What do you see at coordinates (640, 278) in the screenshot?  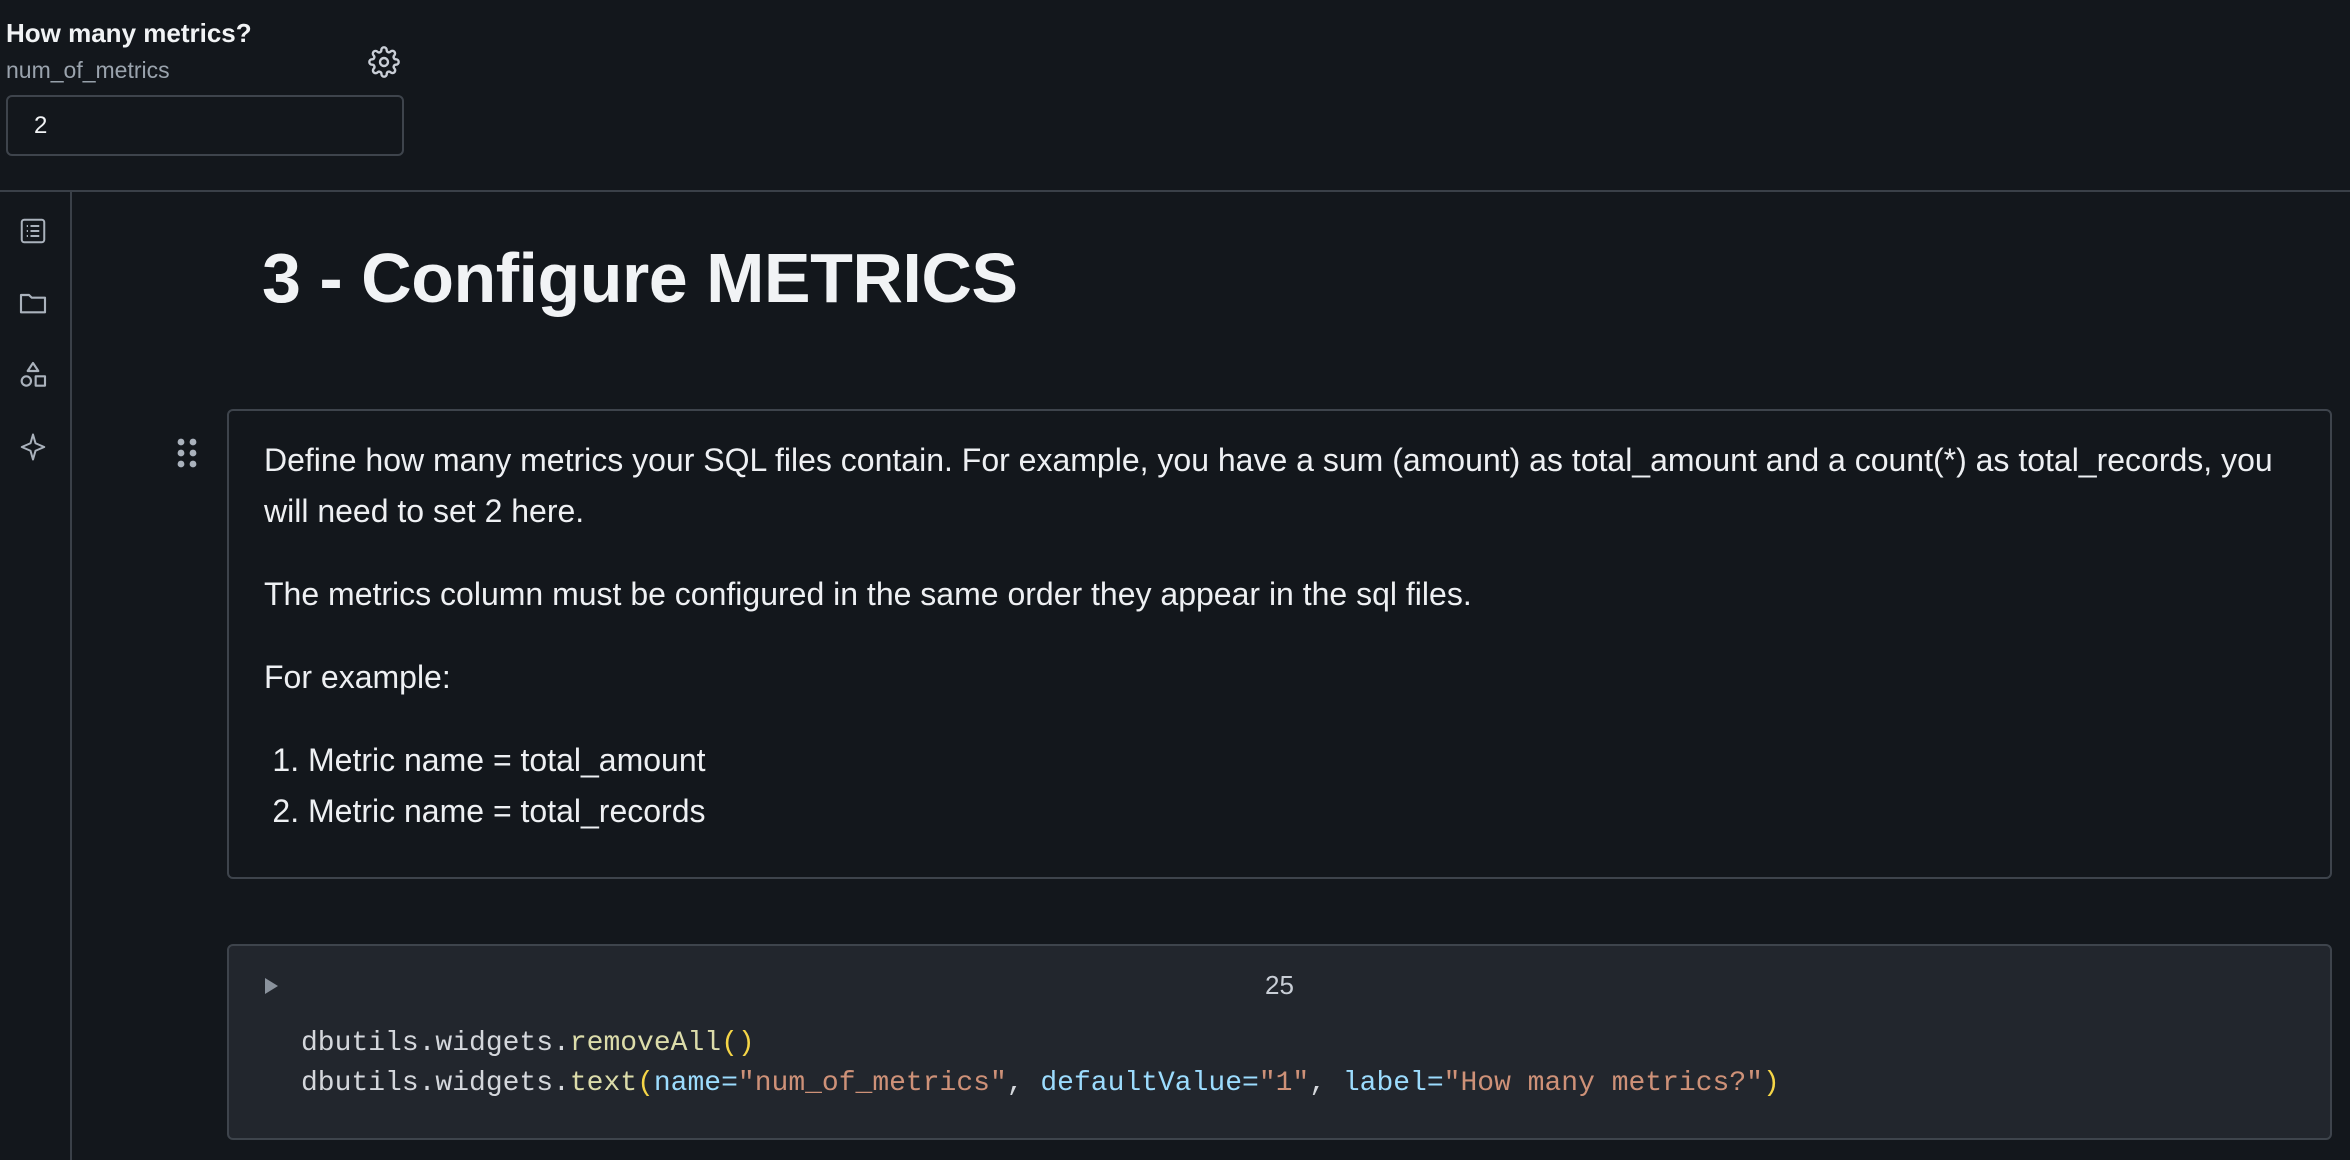 I see `page-title: 3 - Configure METRICS` at bounding box center [640, 278].